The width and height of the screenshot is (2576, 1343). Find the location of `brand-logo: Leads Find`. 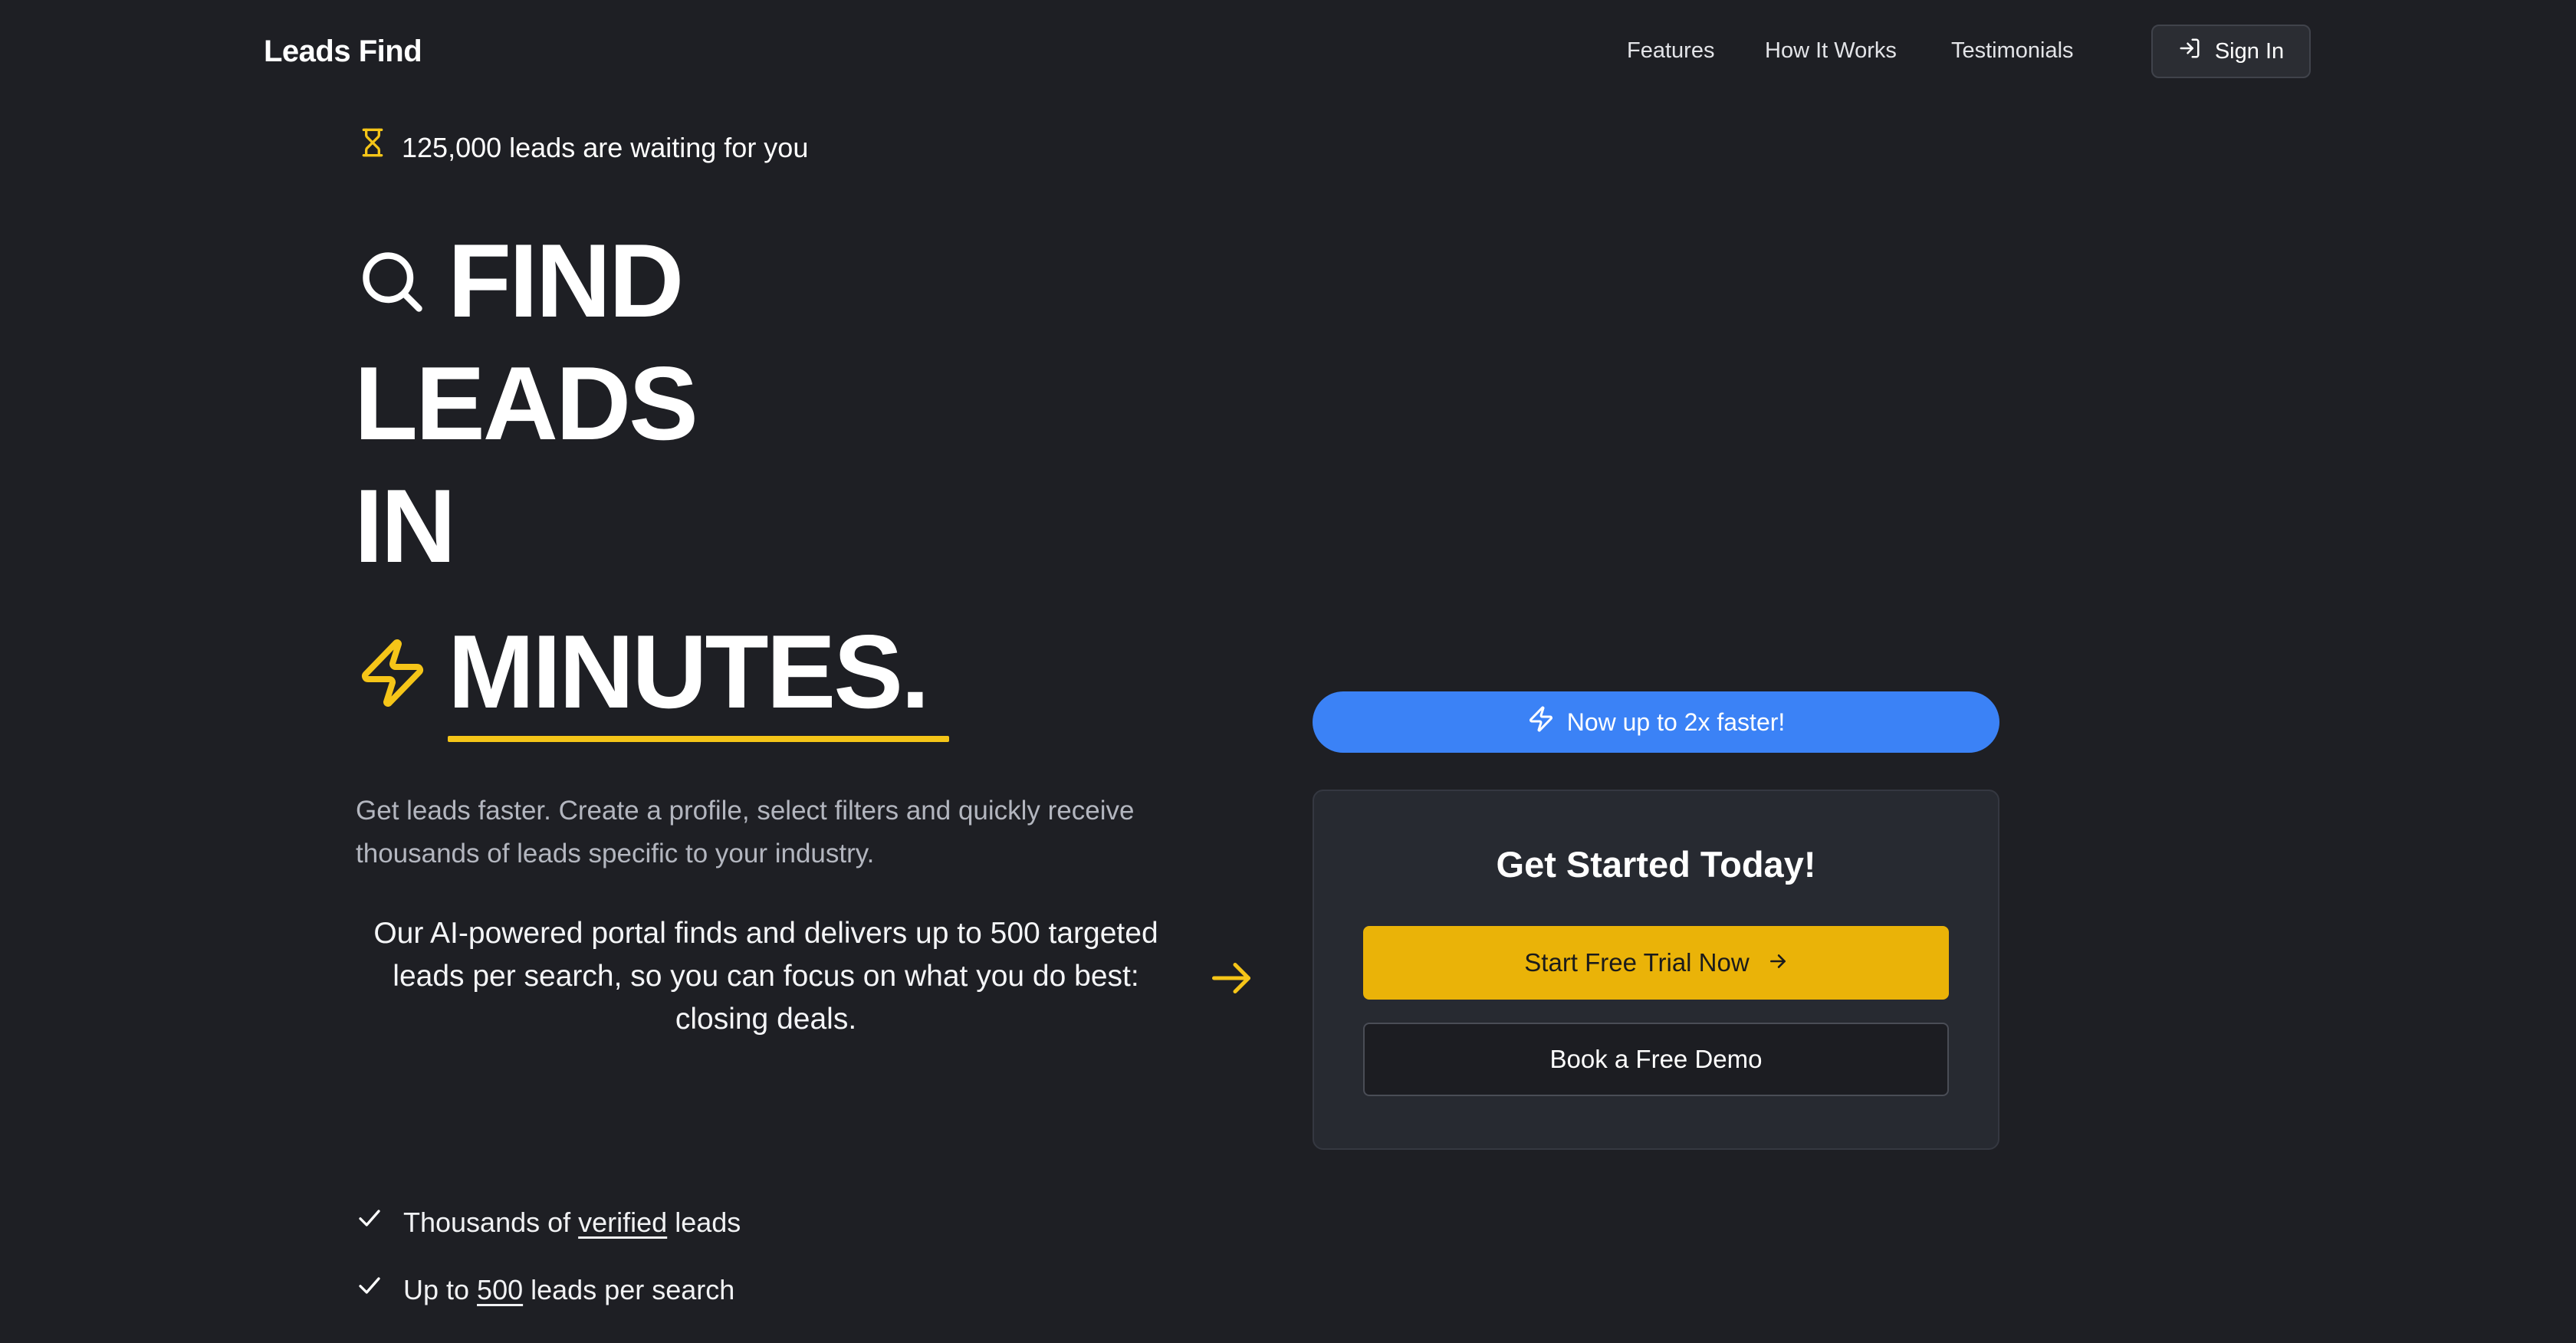

brand-logo: Leads Find is located at coordinates (343, 51).